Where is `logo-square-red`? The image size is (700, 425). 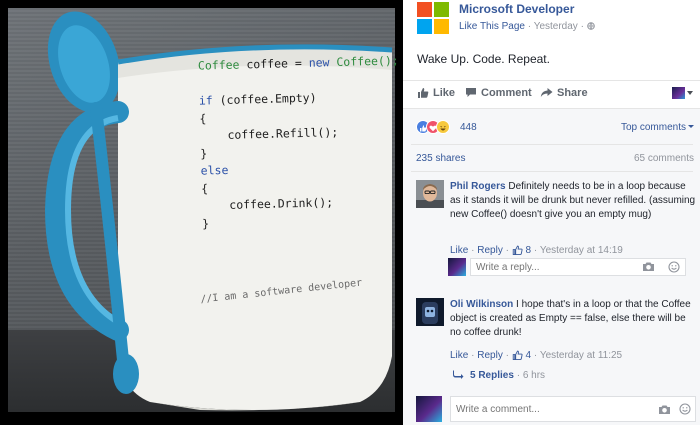
logo-square-red is located at coordinates (424, 9).